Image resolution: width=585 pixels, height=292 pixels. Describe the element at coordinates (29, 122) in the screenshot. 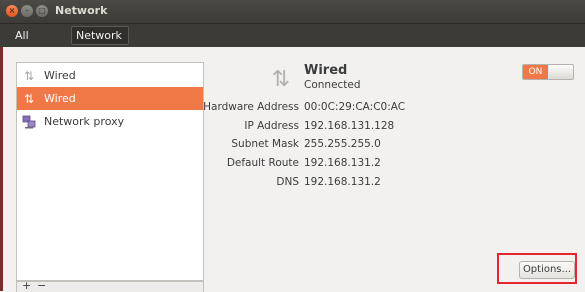

I see `network-proxy-icon` at that location.